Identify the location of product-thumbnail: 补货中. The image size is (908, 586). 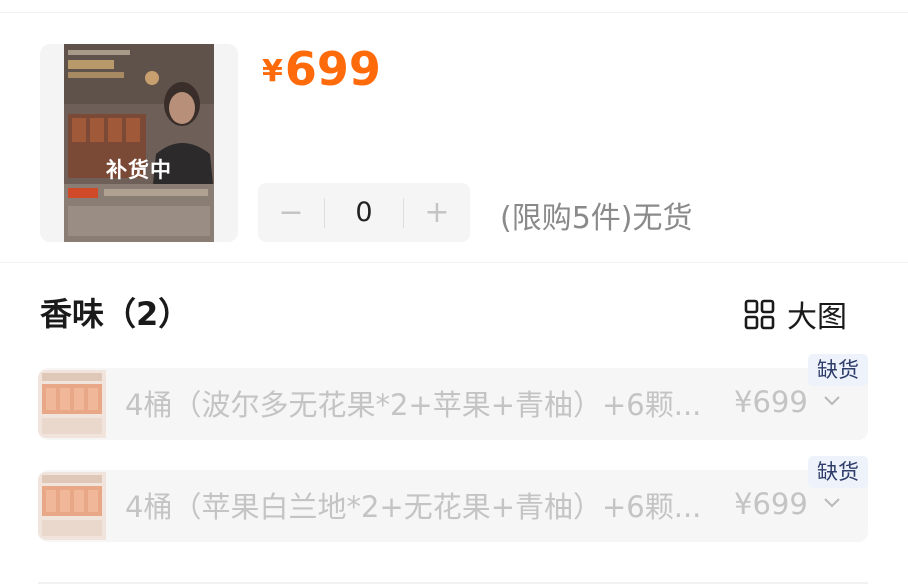
(139, 143).